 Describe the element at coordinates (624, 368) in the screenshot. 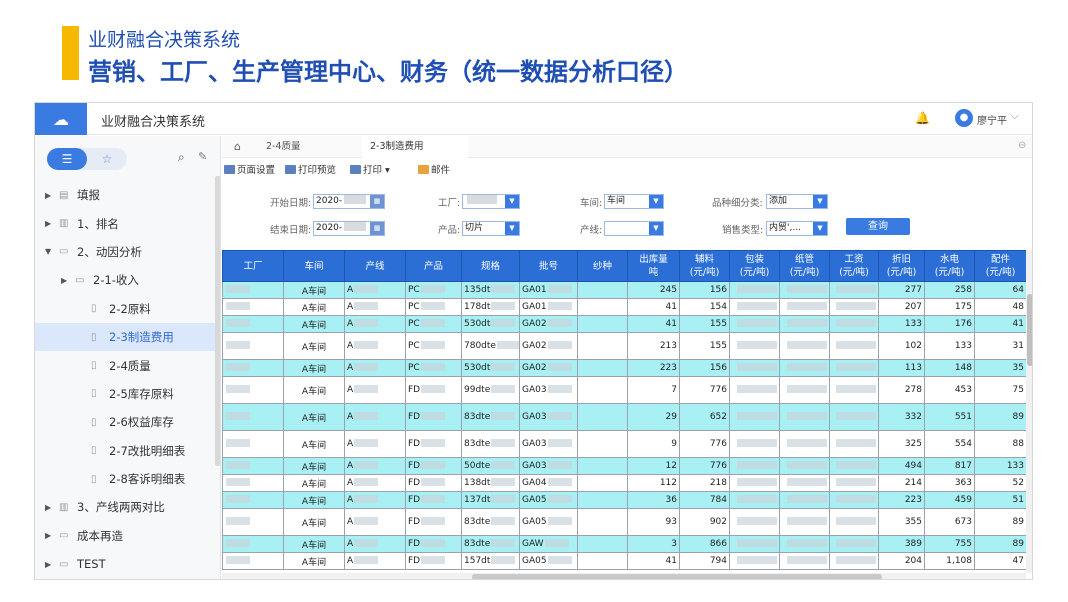

I see `table-row: A车间 A PC 530dt GA02 223 156 113 148 35` at that location.